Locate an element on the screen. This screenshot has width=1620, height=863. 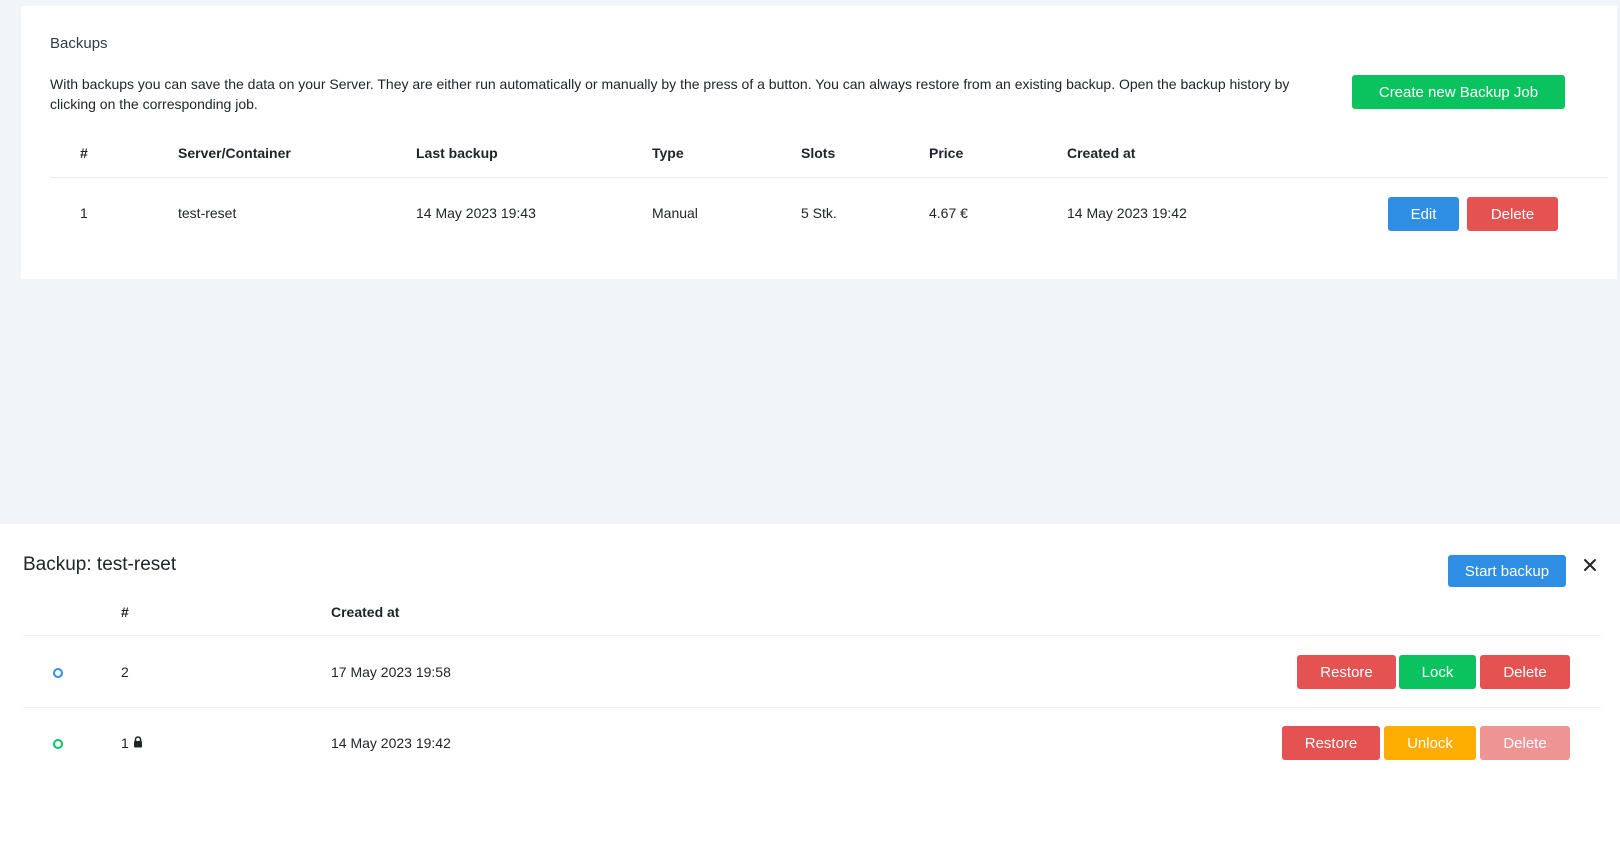
row-id: 2 is located at coordinates (125, 672).